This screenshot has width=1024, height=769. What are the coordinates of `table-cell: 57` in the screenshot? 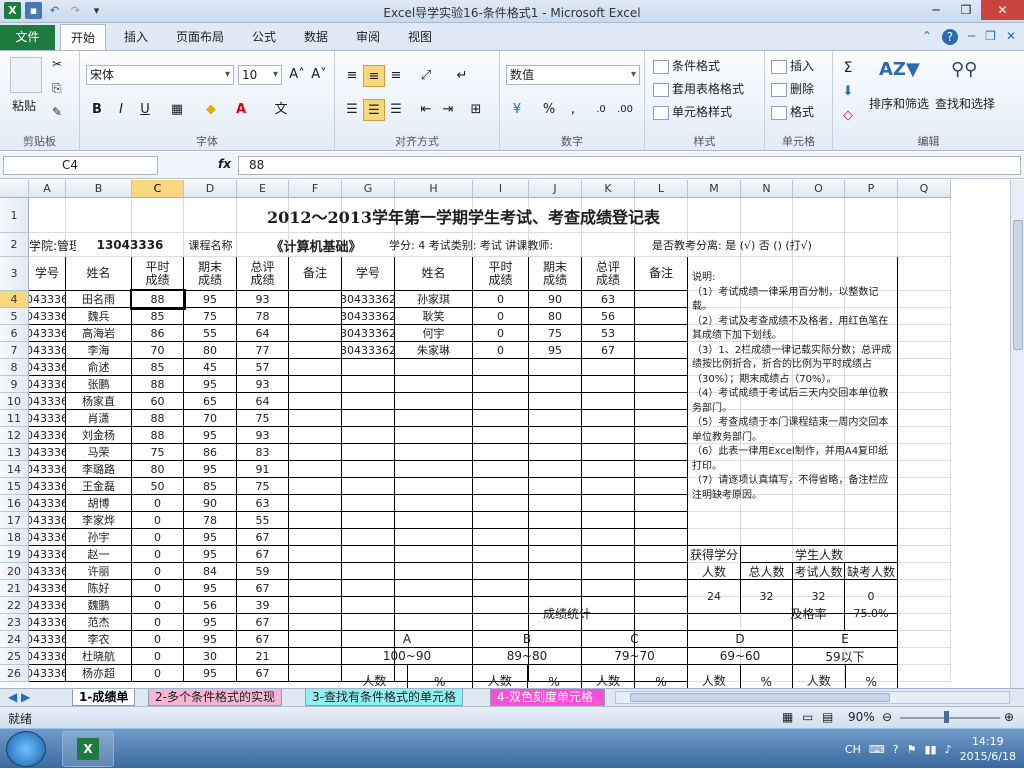 It's located at (263, 367).